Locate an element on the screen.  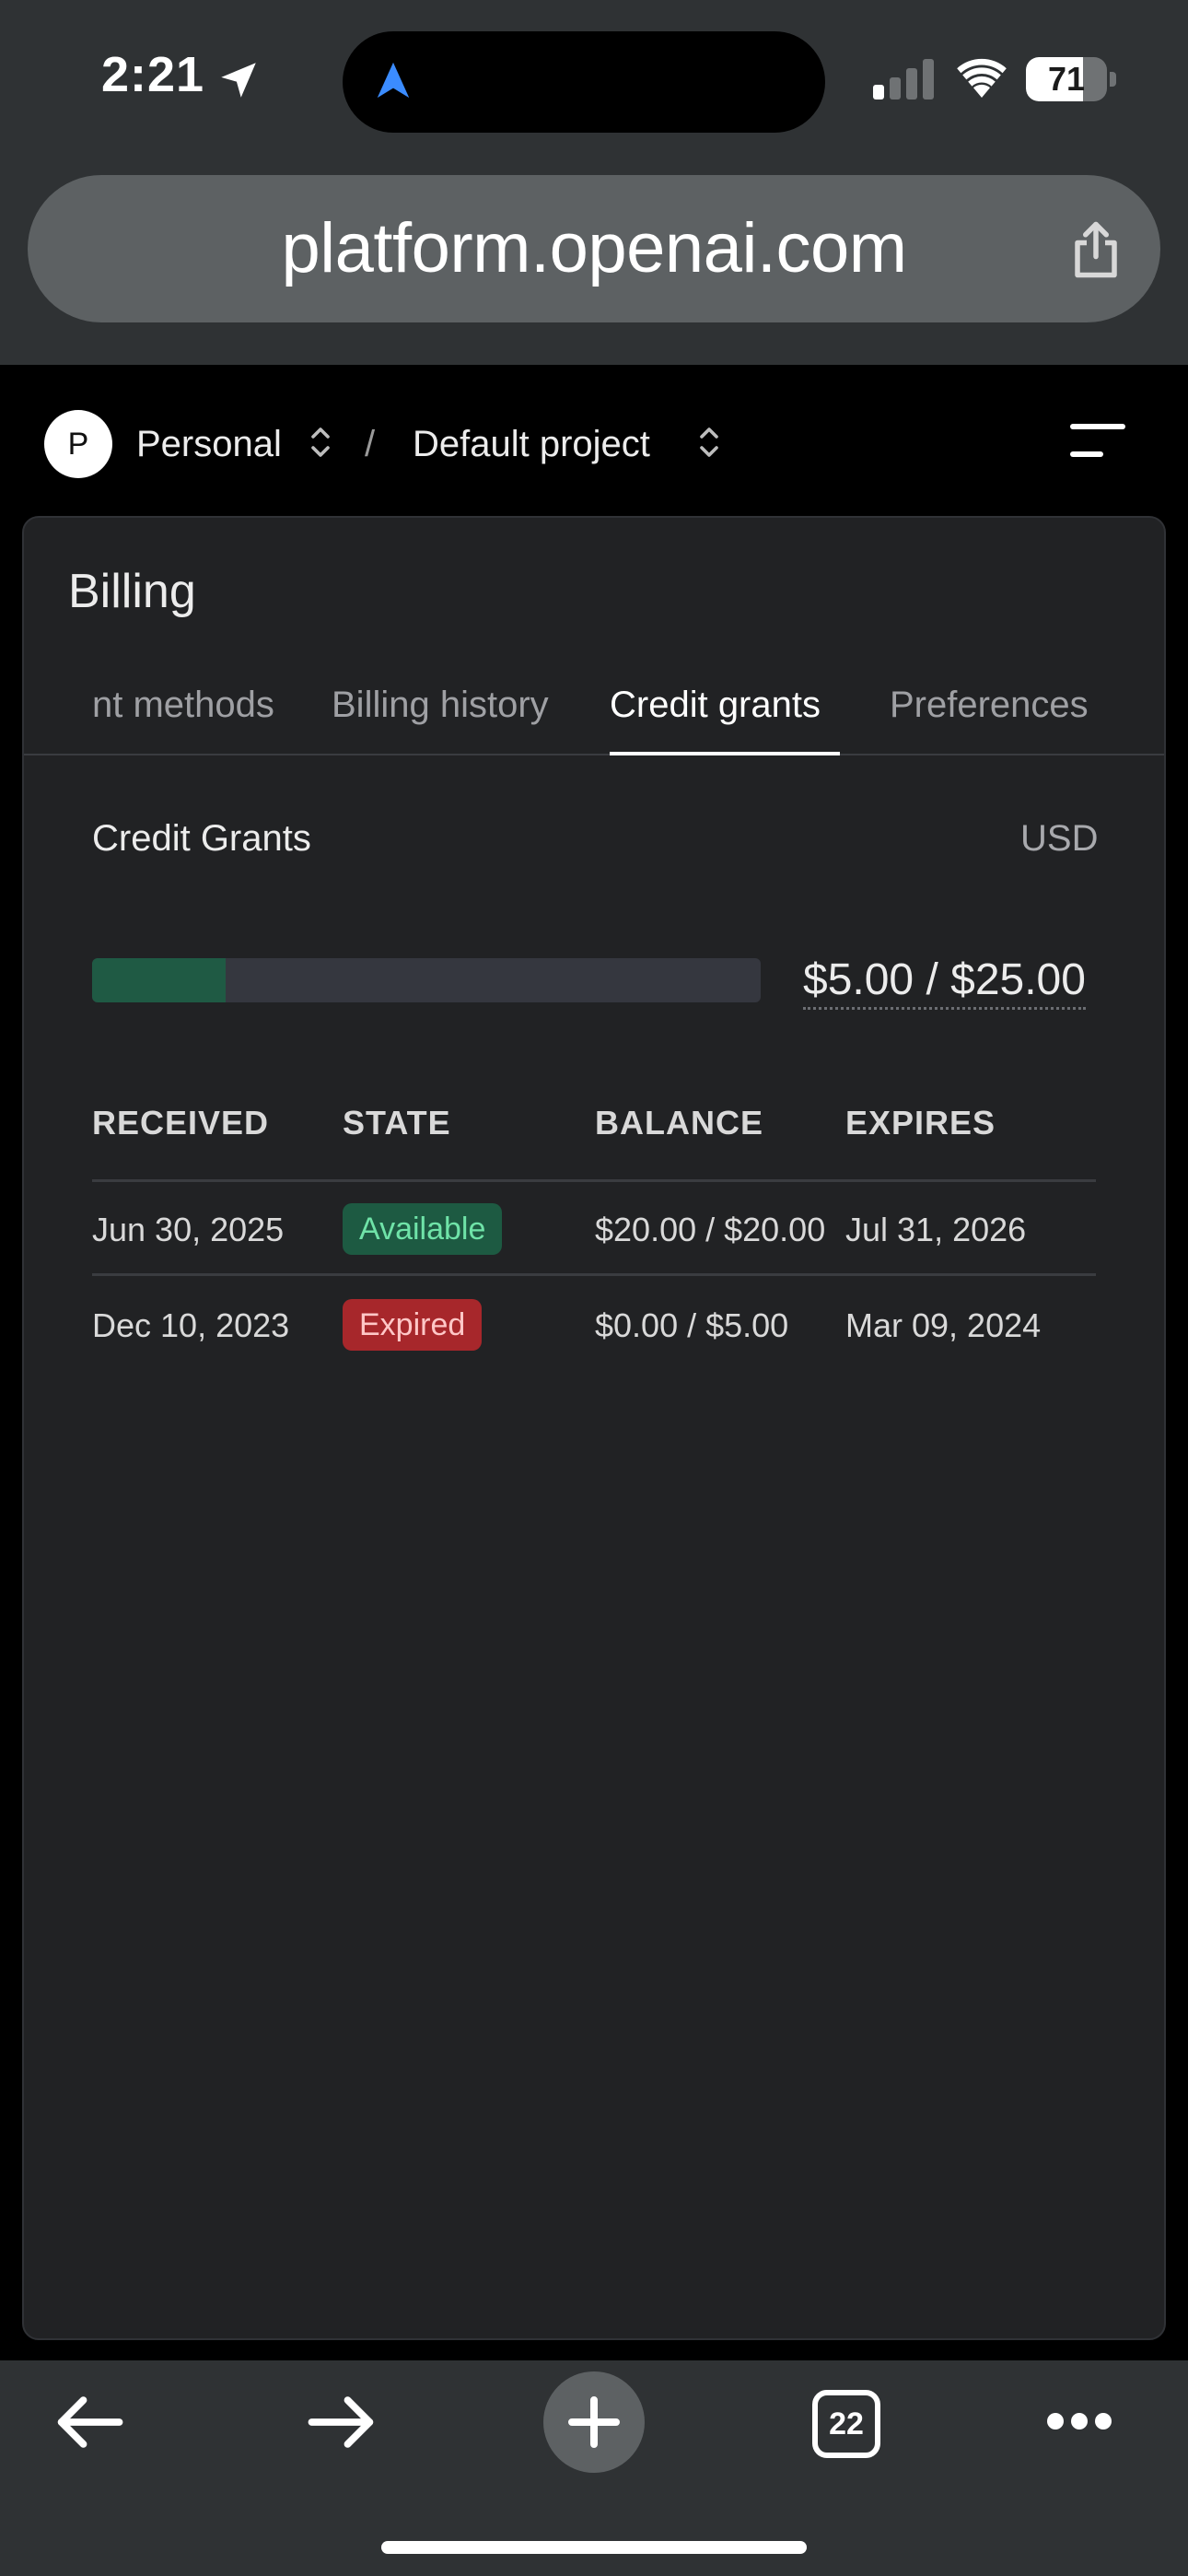
credit-usage-fill is located at coordinates (160, 980).